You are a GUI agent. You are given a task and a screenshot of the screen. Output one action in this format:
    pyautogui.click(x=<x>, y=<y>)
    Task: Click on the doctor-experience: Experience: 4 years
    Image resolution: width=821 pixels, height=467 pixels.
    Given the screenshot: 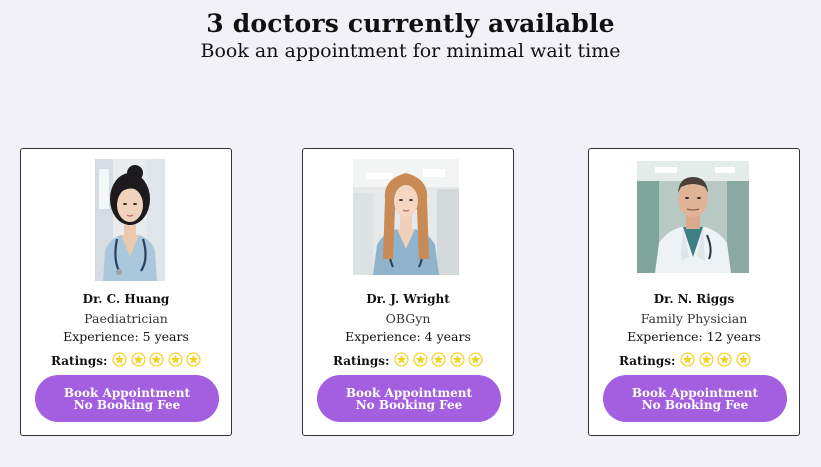 What is the action you would take?
    pyautogui.click(x=408, y=336)
    